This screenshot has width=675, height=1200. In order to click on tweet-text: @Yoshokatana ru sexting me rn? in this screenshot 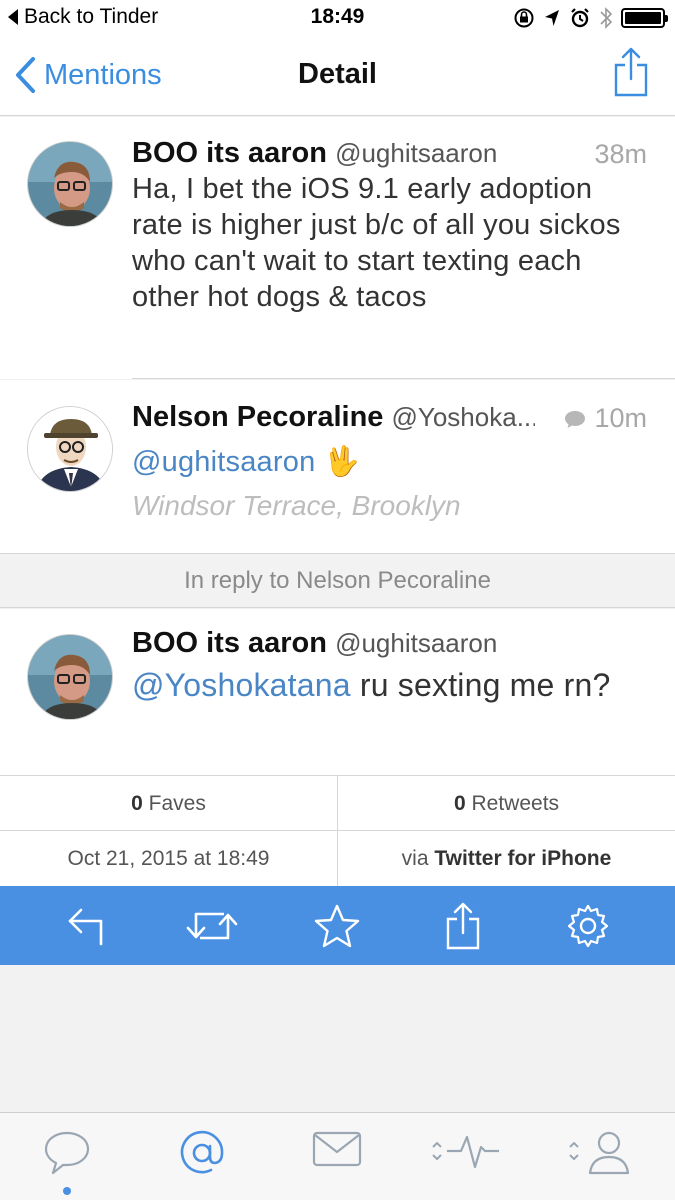, I will do `click(388, 685)`.